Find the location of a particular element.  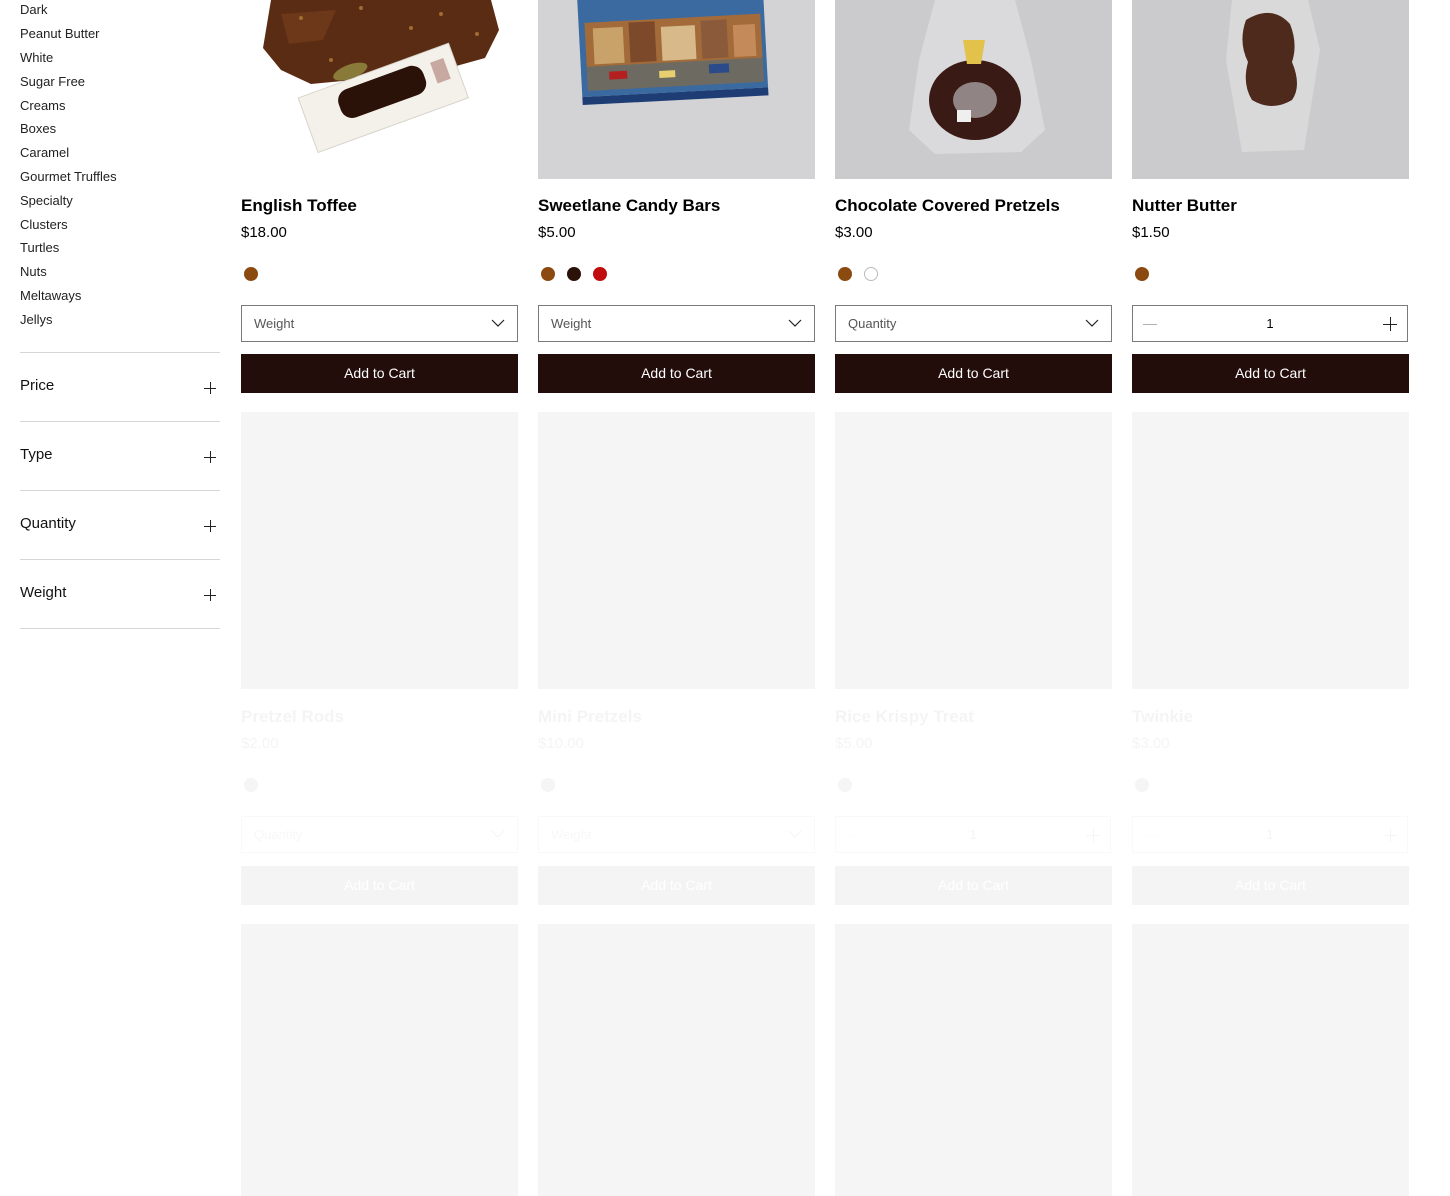

category-sugar-free: Sugar Free is located at coordinates (52, 82).